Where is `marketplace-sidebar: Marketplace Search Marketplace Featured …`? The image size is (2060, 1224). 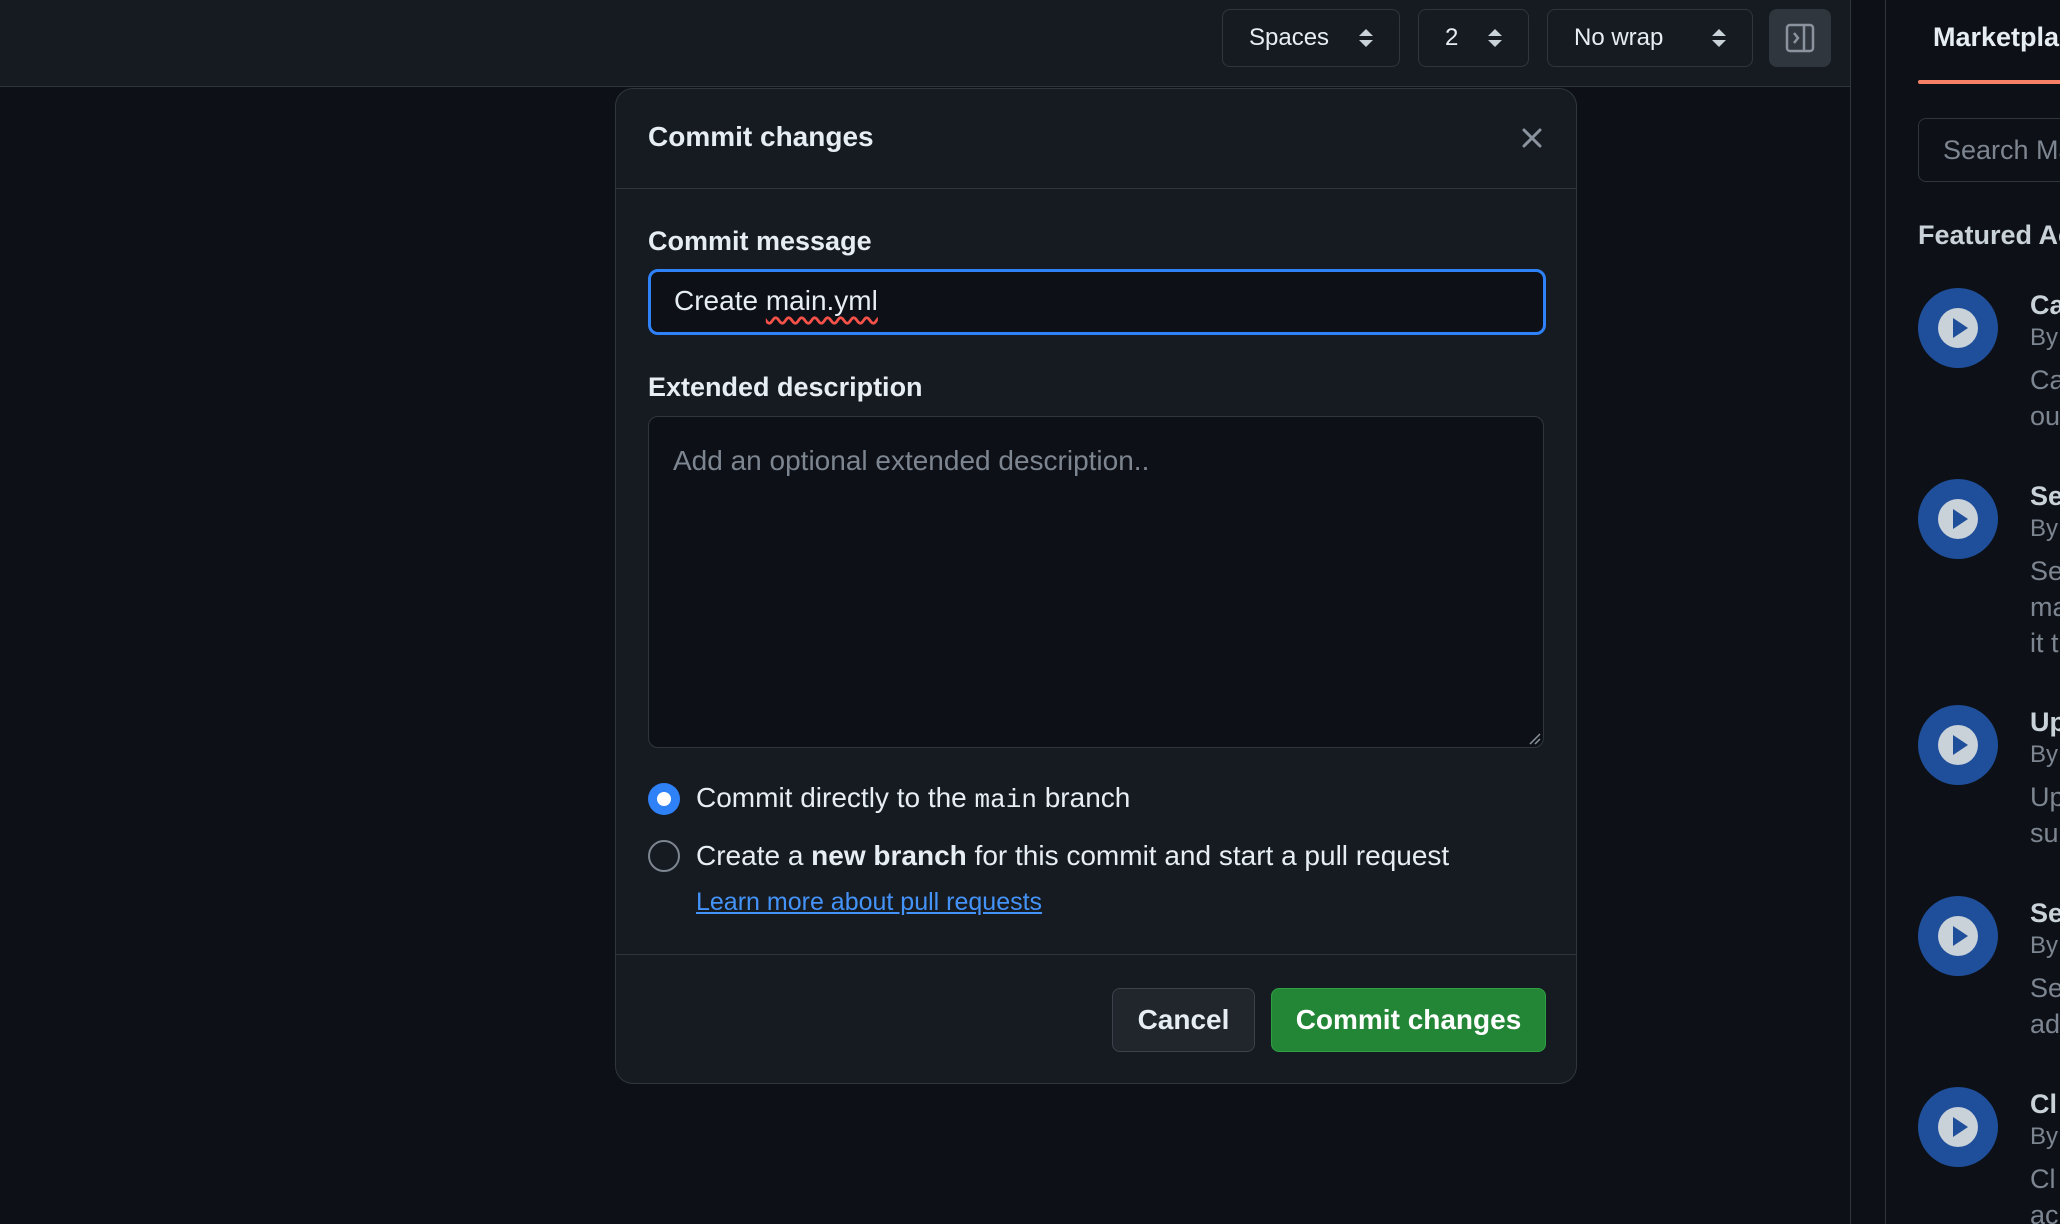 marketplace-sidebar: Marketplace Search Marketplace Featured … is located at coordinates (1972, 612).